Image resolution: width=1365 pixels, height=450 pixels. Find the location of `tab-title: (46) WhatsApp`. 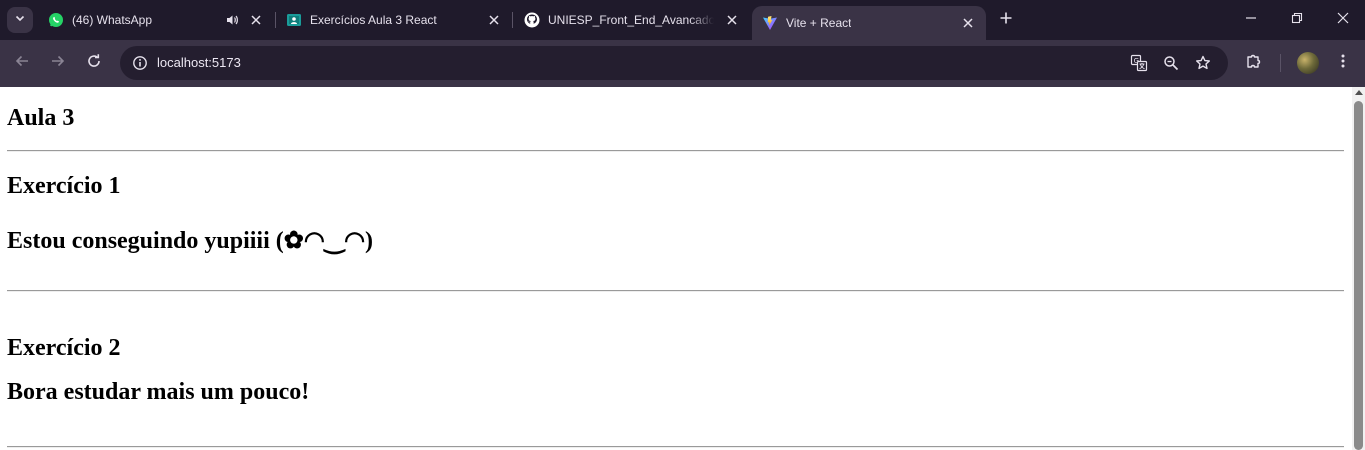

tab-title: (46) WhatsApp is located at coordinates (112, 20).